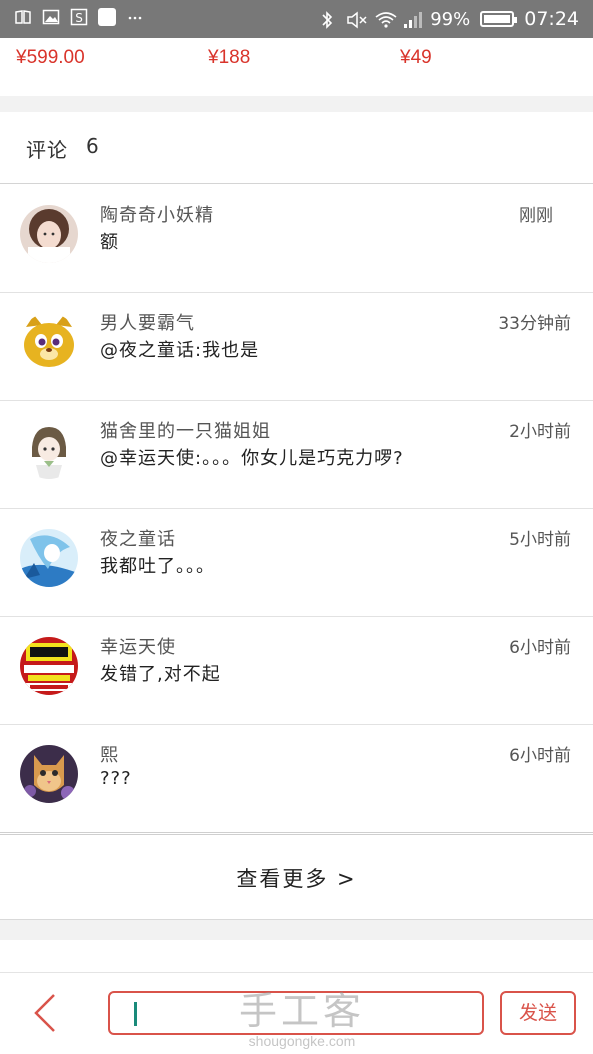 This screenshot has height=1054, width=593. I want to click on price-1: ¥599.00, so click(50, 57).